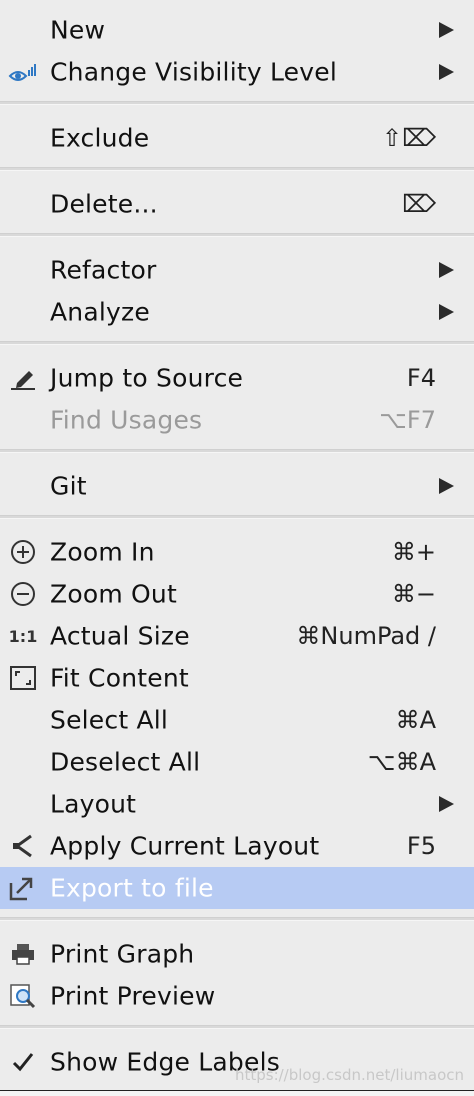 Image resolution: width=474 pixels, height=1096 pixels. I want to click on menu-item-shortcut: ⇧⌦, so click(408, 138).